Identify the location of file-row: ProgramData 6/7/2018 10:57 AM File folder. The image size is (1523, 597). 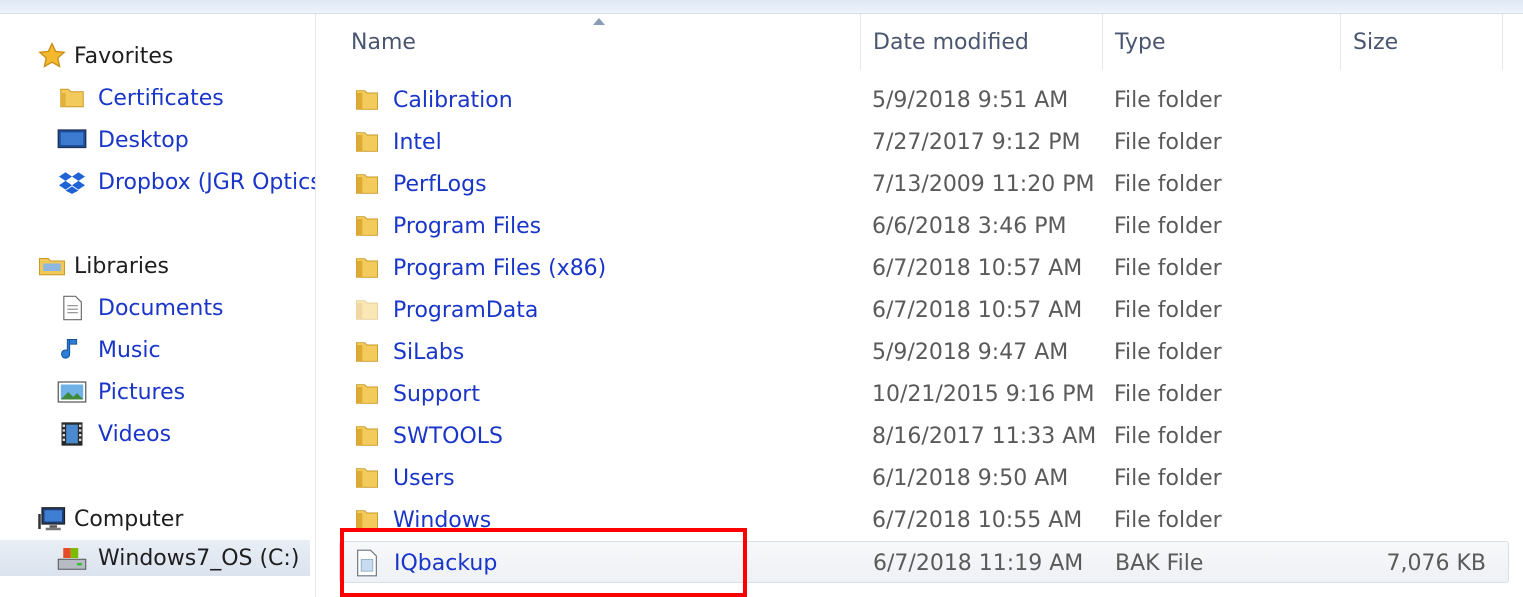
(924, 310).